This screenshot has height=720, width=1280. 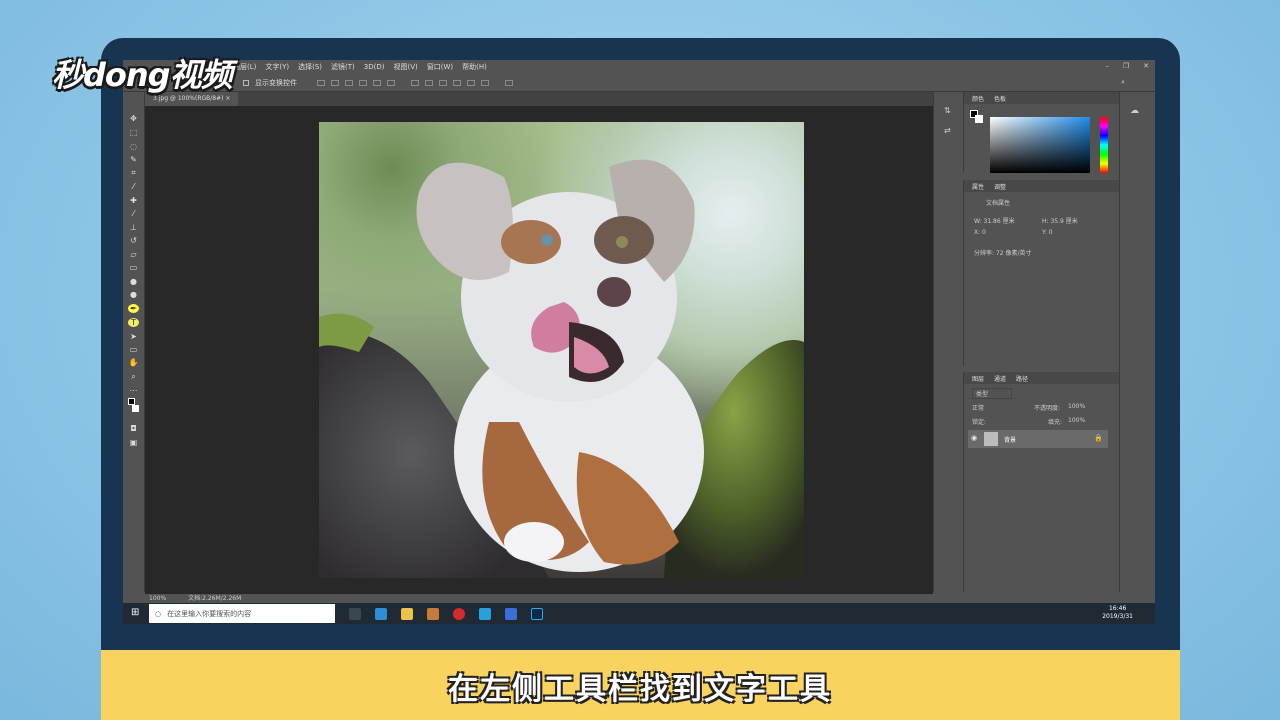 What do you see at coordinates (131, 401) in the screenshot?
I see `foreground-color-swatch` at bounding box center [131, 401].